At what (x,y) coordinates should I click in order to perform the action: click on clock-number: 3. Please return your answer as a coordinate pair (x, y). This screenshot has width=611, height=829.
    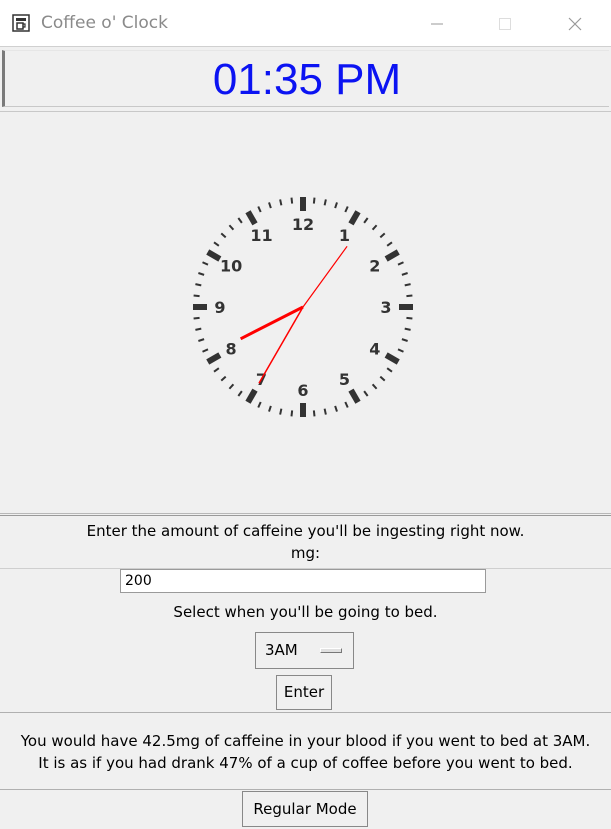
    Looking at the image, I should click on (385, 307).